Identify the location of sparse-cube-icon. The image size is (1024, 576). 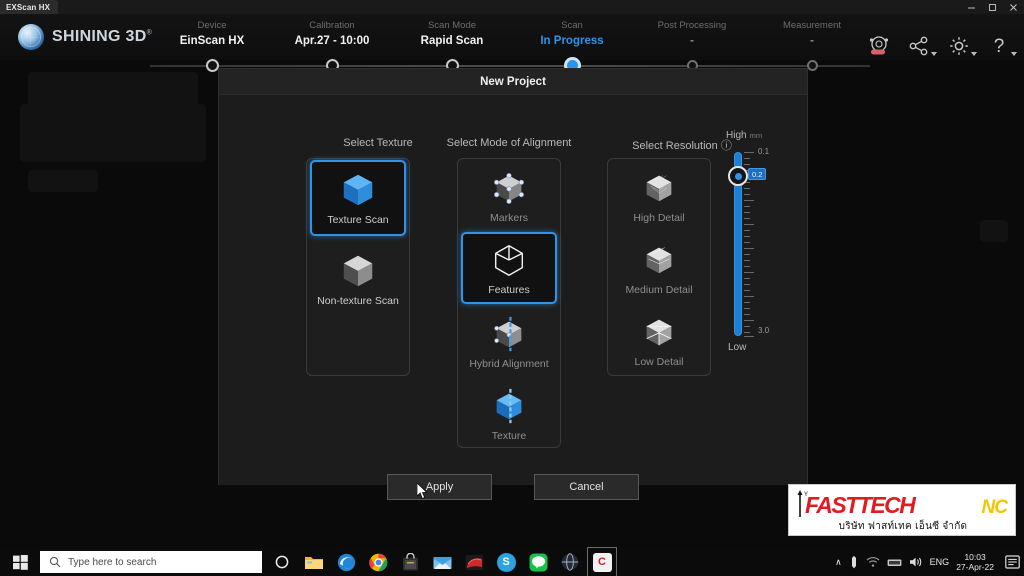
(659, 332).